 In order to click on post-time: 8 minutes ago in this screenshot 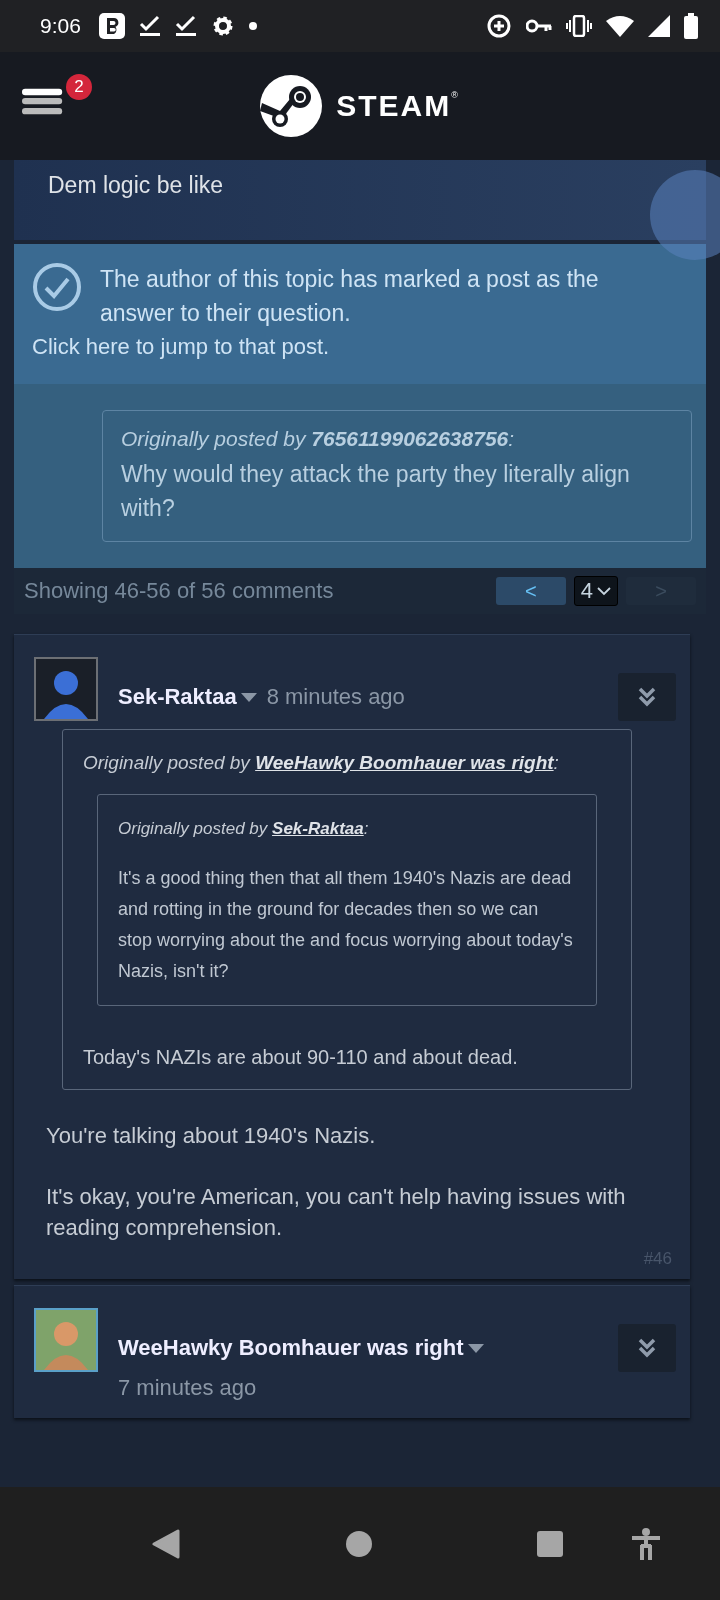, I will do `click(335, 697)`.